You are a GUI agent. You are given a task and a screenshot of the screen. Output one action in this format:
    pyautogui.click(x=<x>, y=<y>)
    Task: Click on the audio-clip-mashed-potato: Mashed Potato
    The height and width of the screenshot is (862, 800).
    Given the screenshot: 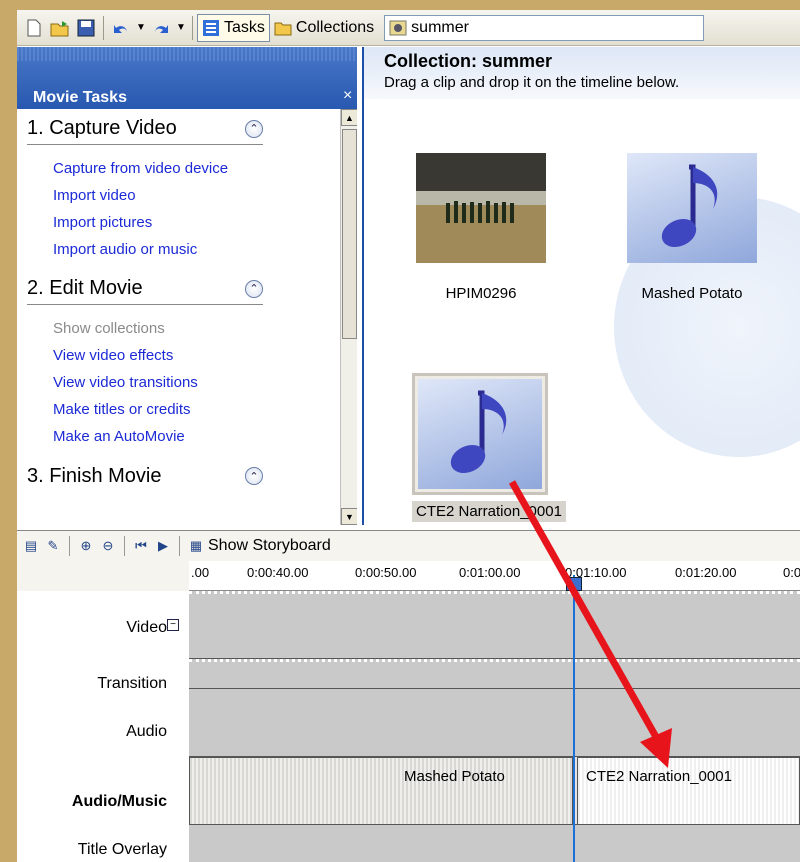 What is the action you would take?
    pyautogui.click(x=381, y=791)
    